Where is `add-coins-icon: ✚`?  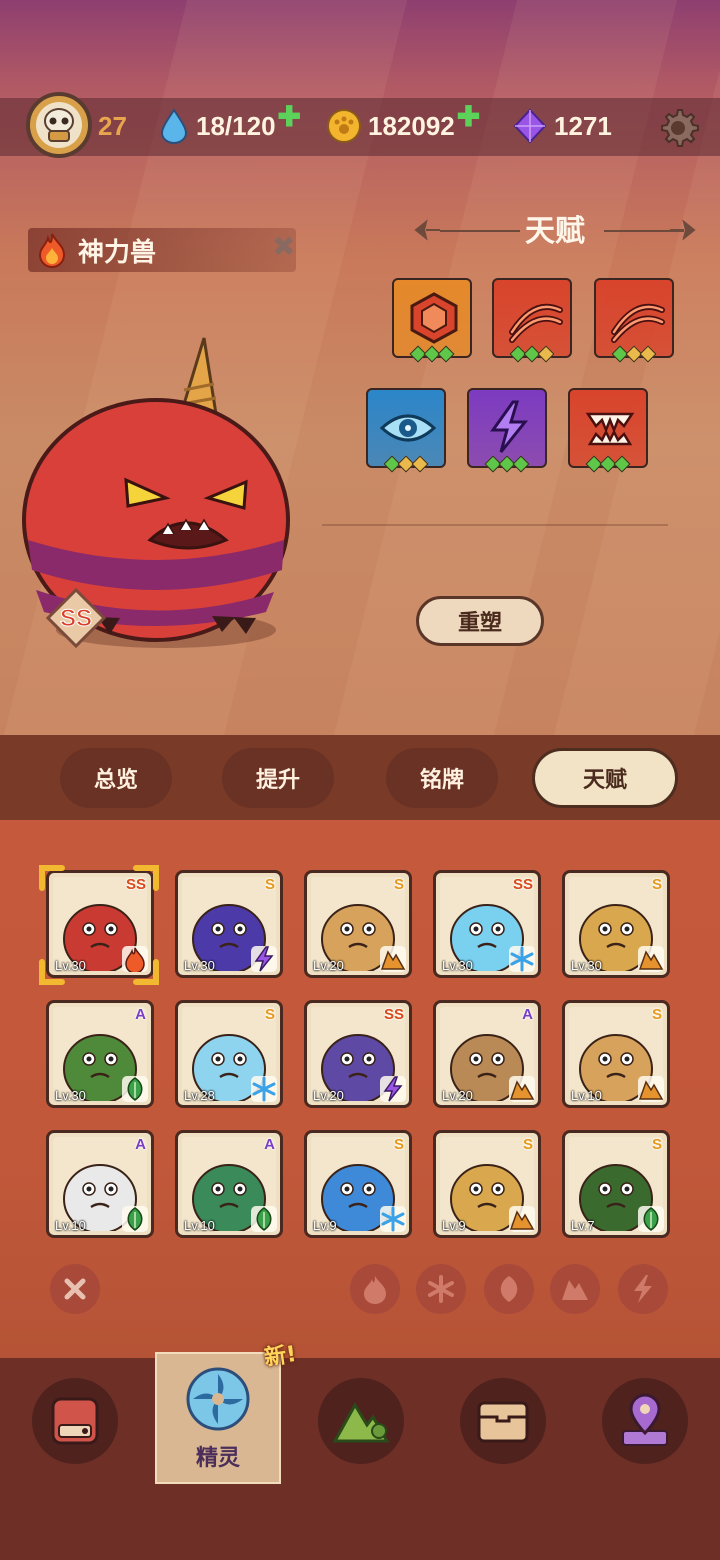
add-coins-icon: ✚ is located at coordinates (468, 116).